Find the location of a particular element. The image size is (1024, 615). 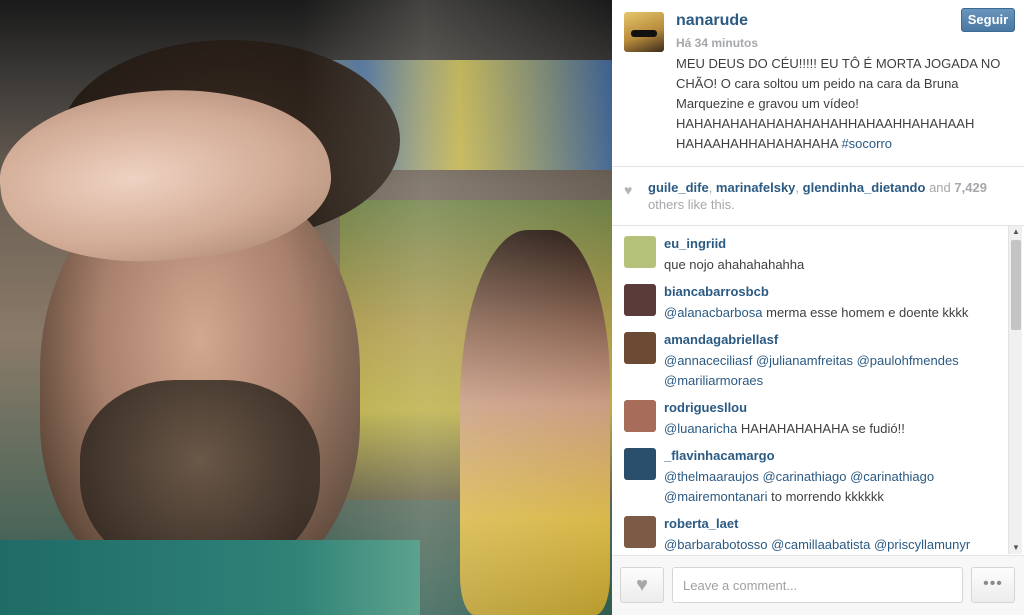

follow-button: Seguir is located at coordinates (988, 20).